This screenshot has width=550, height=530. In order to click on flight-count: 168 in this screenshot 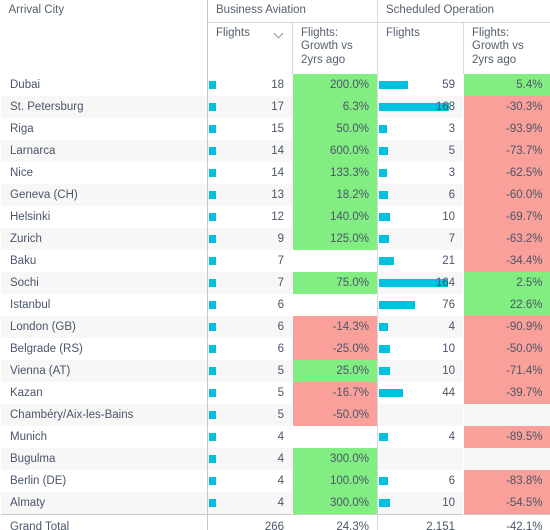, I will do `click(445, 107)`.